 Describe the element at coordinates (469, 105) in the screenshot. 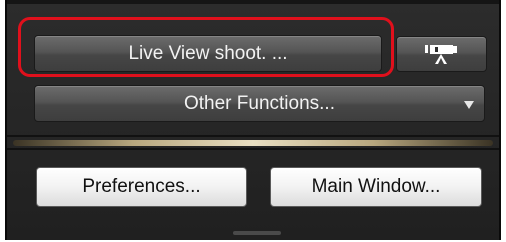

I see `dropdown-arrow-icon` at that location.